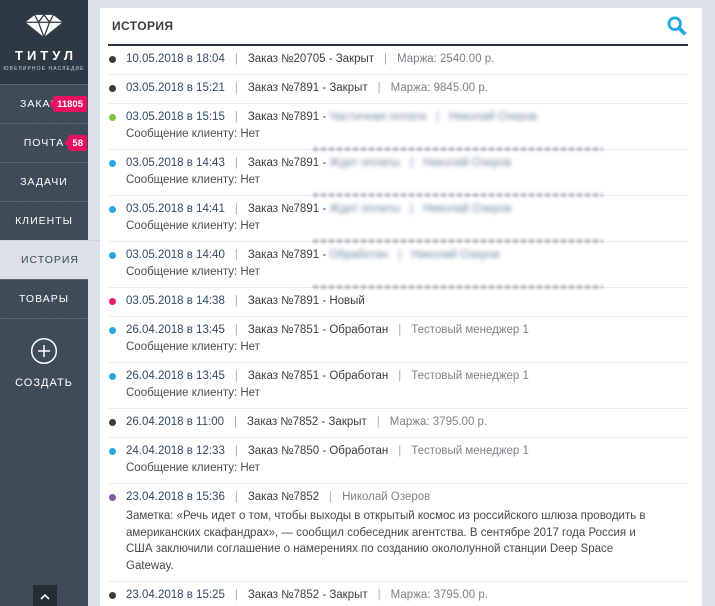 Image resolution: width=715 pixels, height=606 pixels. Describe the element at coordinates (175, 422) in the screenshot. I see `event-time: 26.04.2018 в 11:00` at that location.